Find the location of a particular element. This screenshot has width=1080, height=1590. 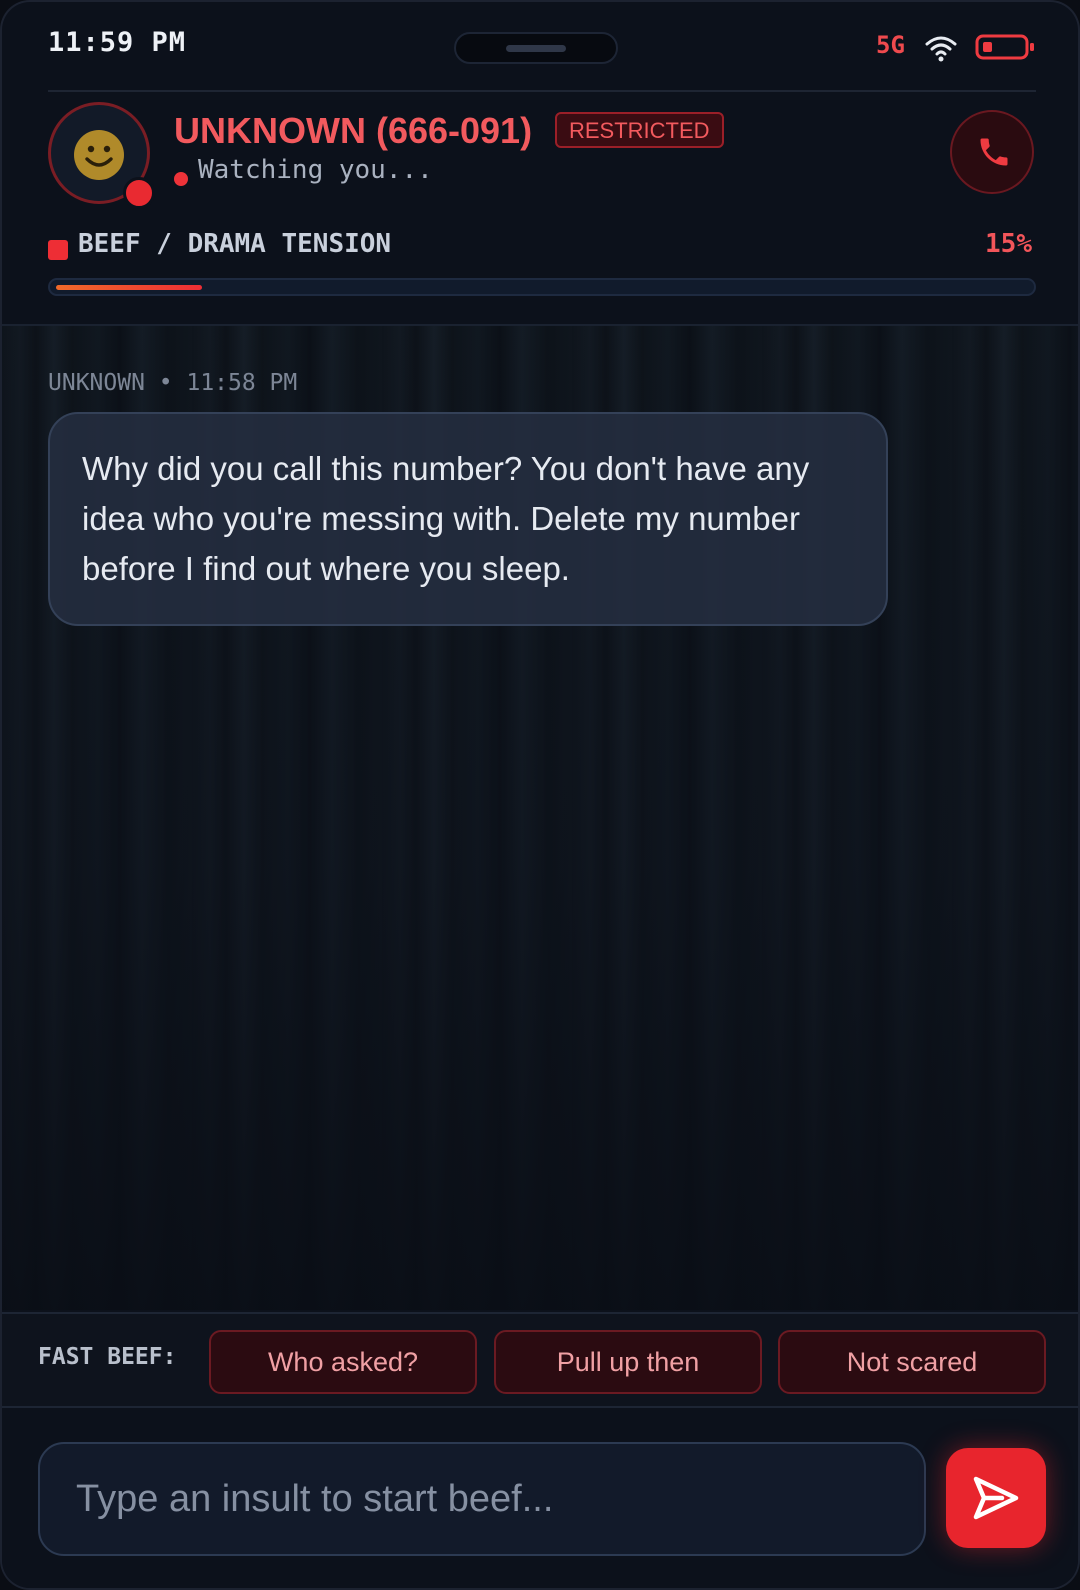

message-composer is located at coordinates (540, 1498).